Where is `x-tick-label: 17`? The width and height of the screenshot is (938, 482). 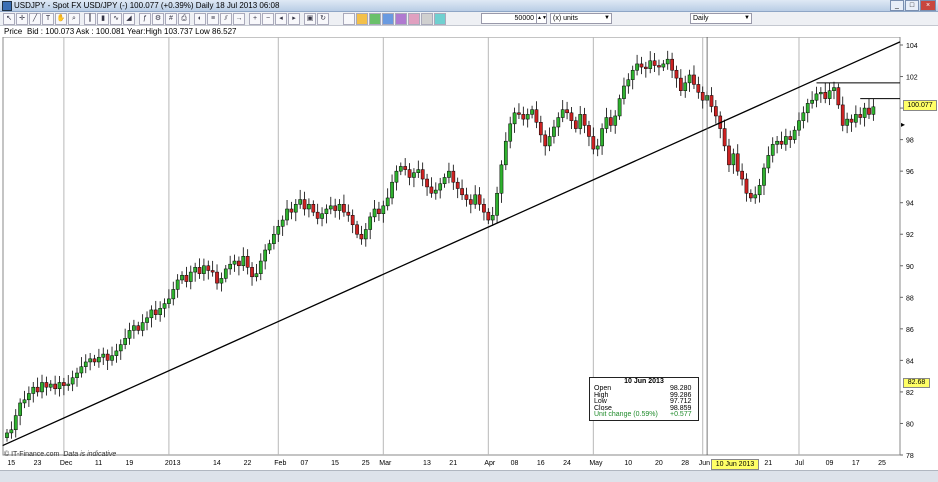
x-tick-label: 17 is located at coordinates (856, 463).